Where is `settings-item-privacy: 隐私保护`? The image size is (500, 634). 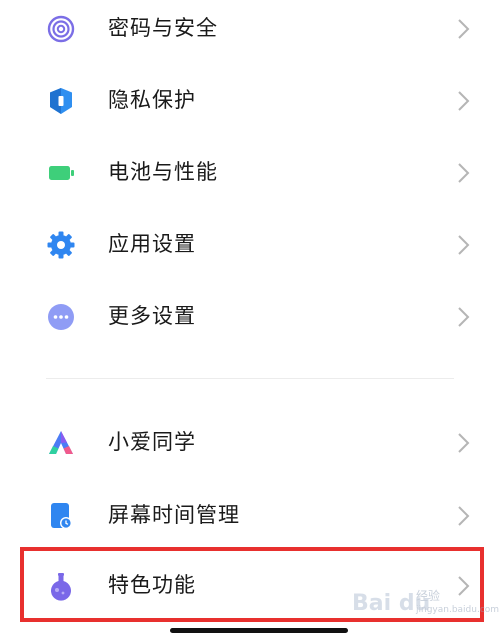
settings-item-privacy: 隐私保护 is located at coordinates (250, 100).